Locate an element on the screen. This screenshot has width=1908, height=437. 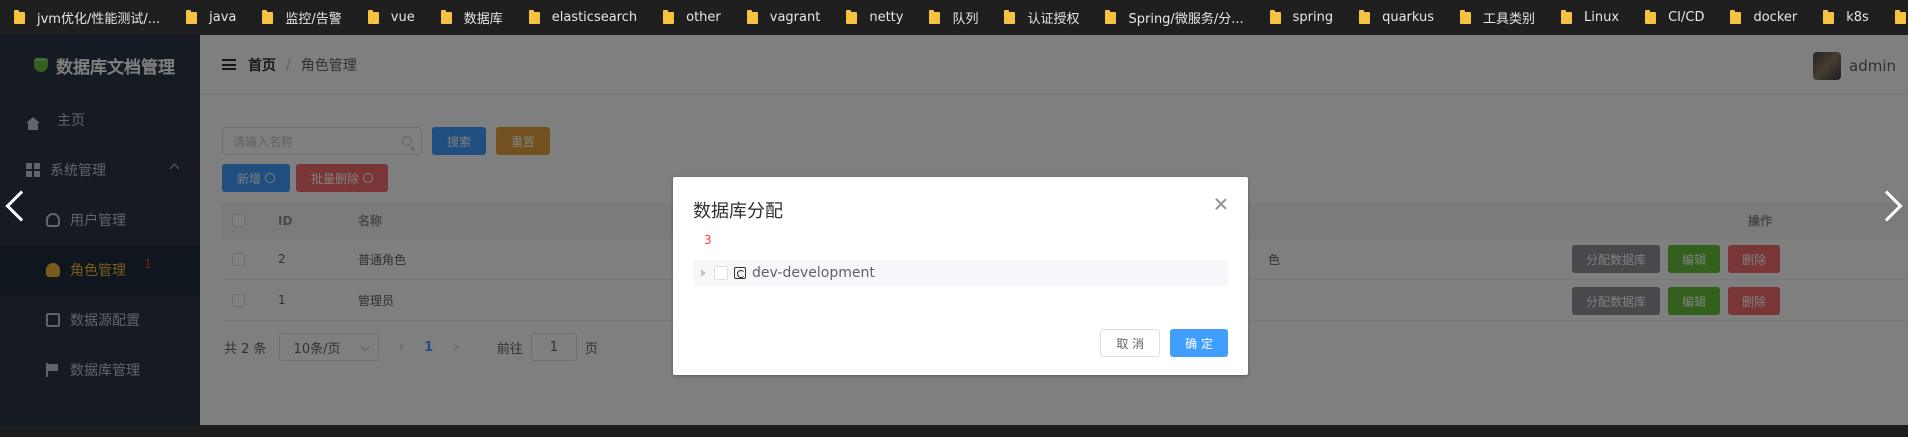
bookmark-item: 数据库 is located at coordinates (471, 17).